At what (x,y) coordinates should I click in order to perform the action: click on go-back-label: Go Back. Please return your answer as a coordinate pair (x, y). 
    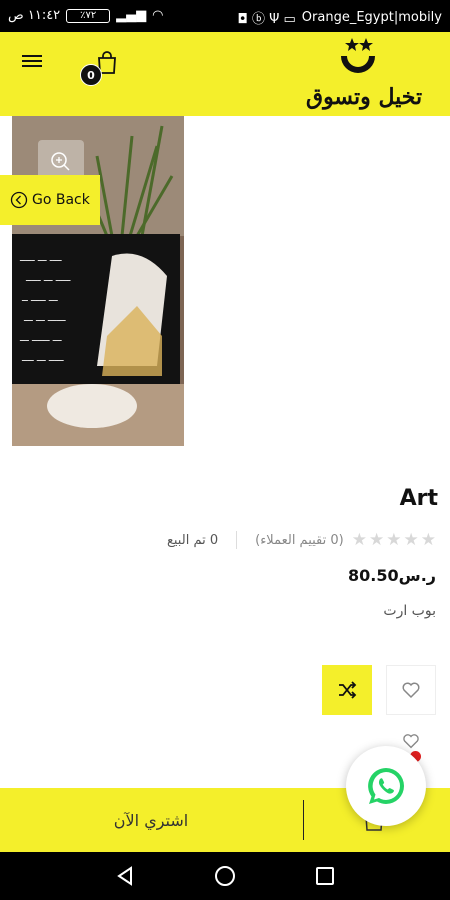
    Looking at the image, I should click on (61, 200).